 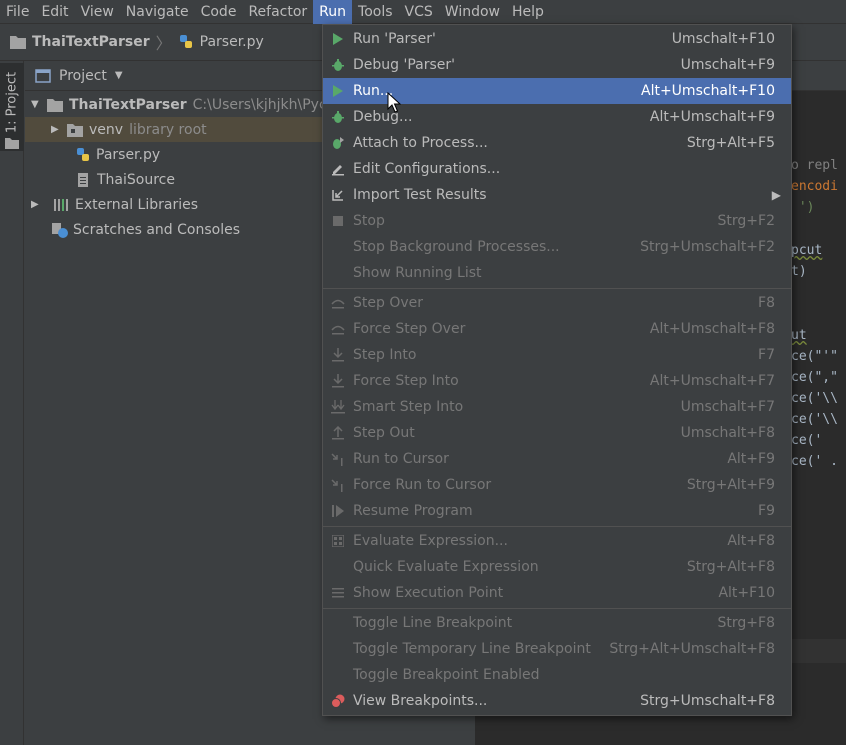 What do you see at coordinates (557, 65) in the screenshot?
I see `menu-item-debug-parser: Debug 'Parser' Umschalt+F9` at bounding box center [557, 65].